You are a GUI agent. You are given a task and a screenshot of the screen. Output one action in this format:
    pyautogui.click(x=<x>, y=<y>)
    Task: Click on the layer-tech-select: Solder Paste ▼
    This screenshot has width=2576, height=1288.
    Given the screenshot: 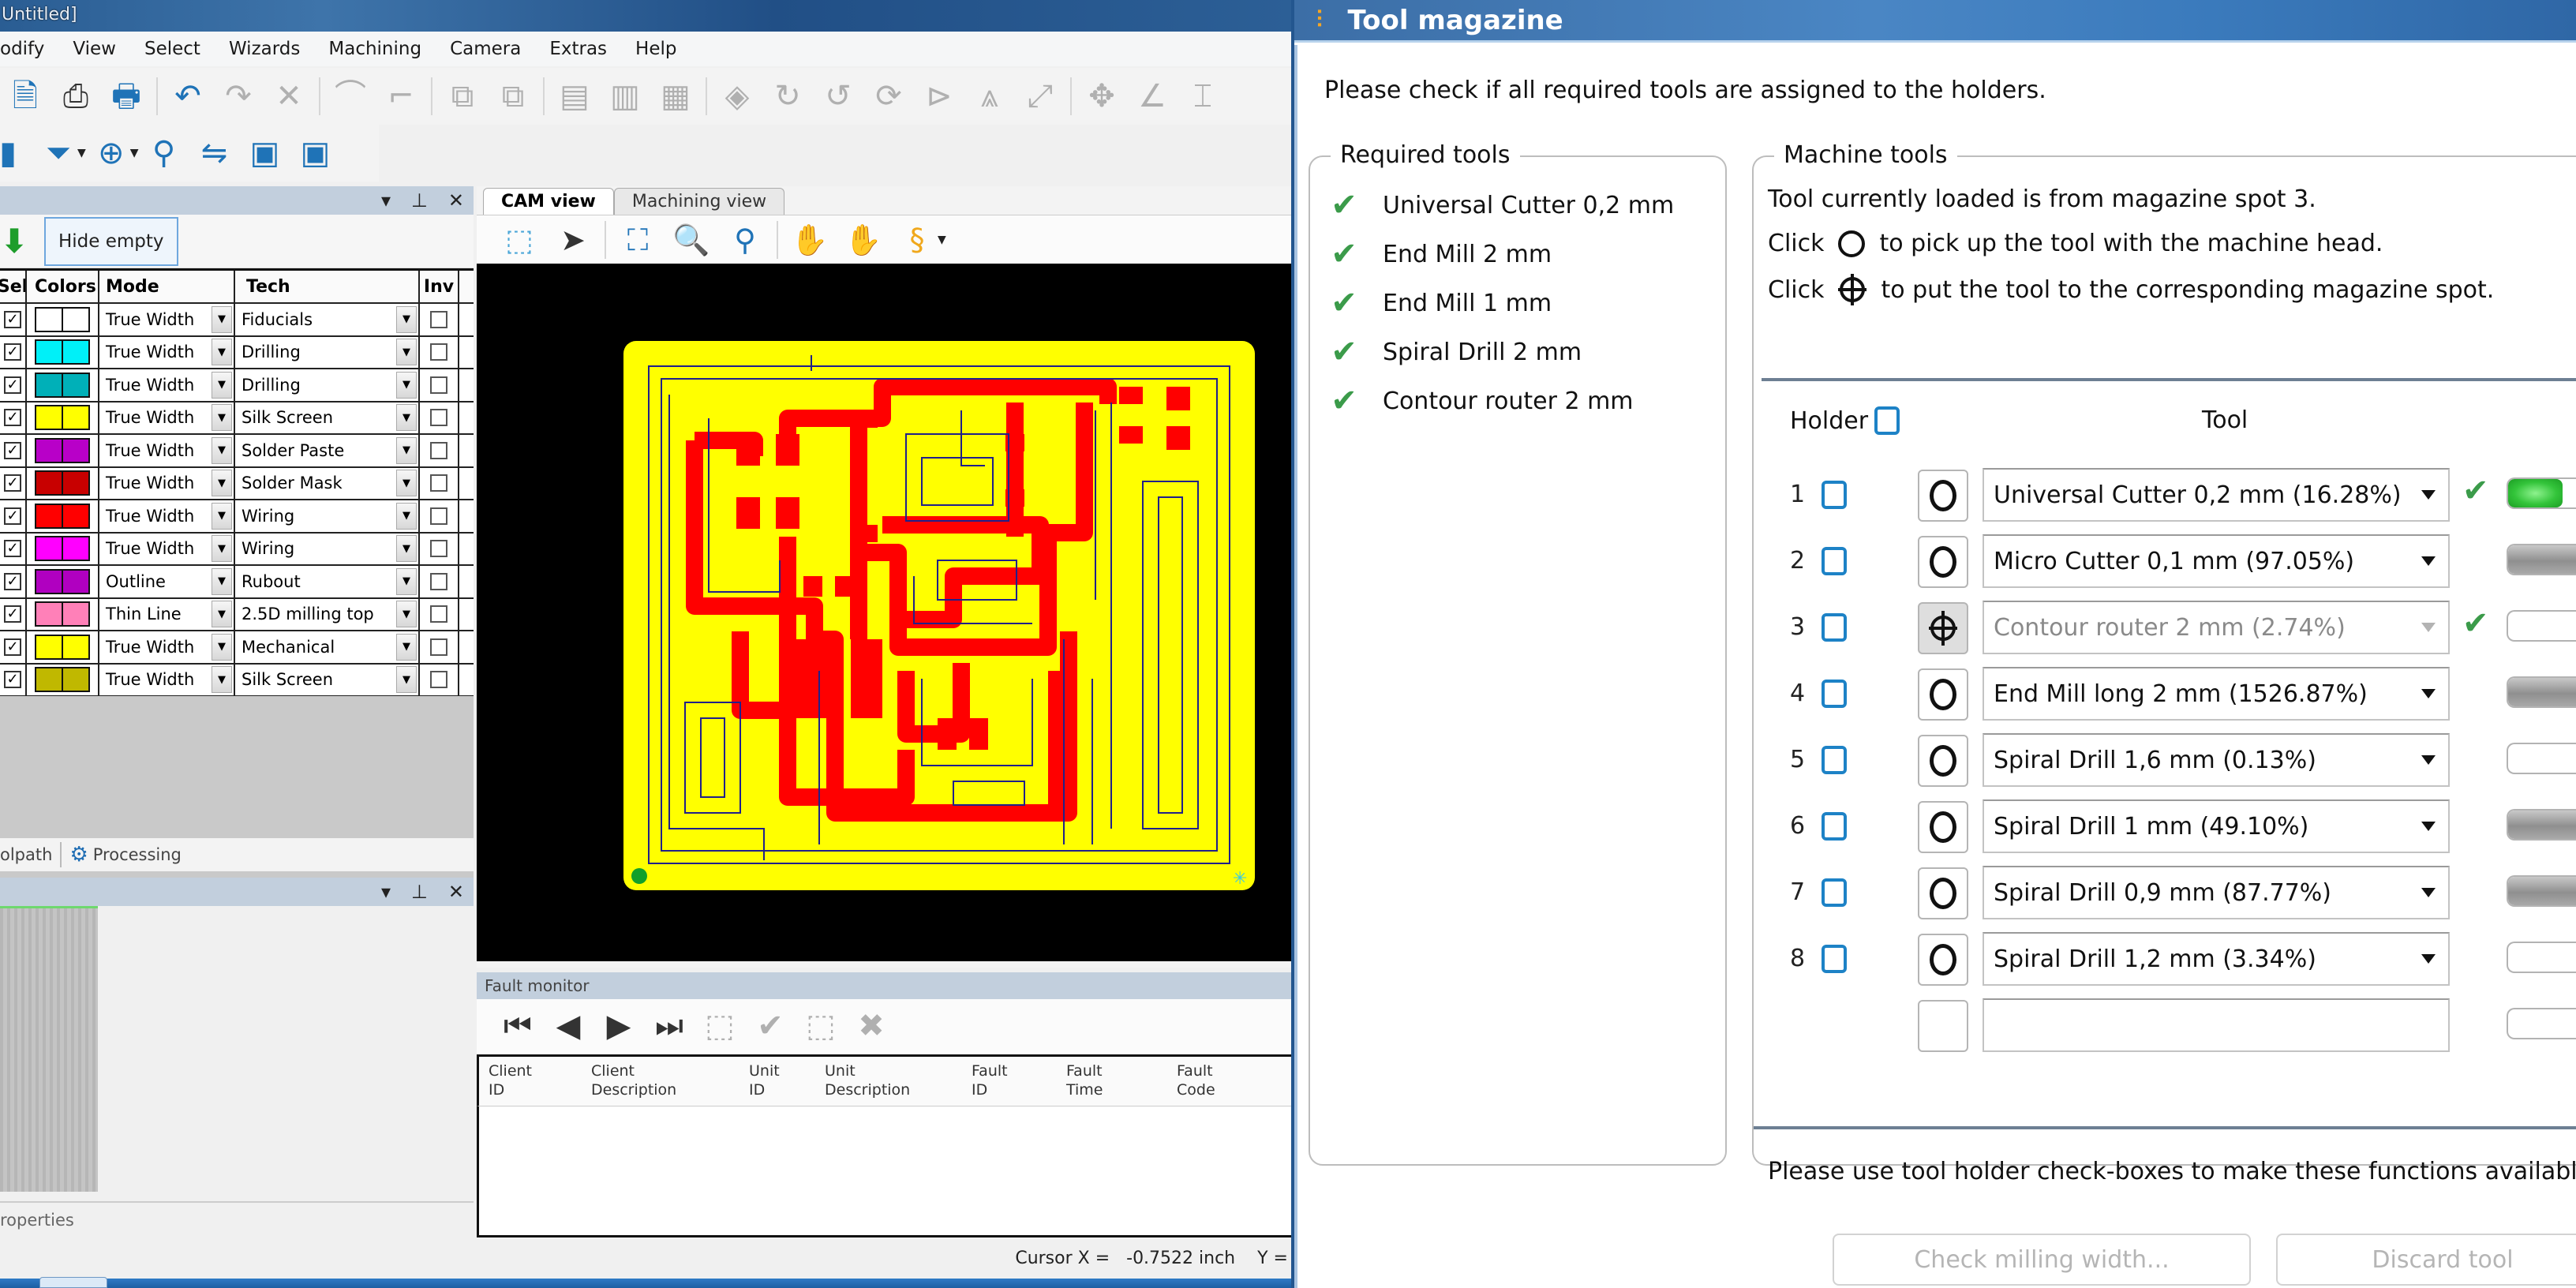 What is the action you would take?
    pyautogui.click(x=326, y=450)
    